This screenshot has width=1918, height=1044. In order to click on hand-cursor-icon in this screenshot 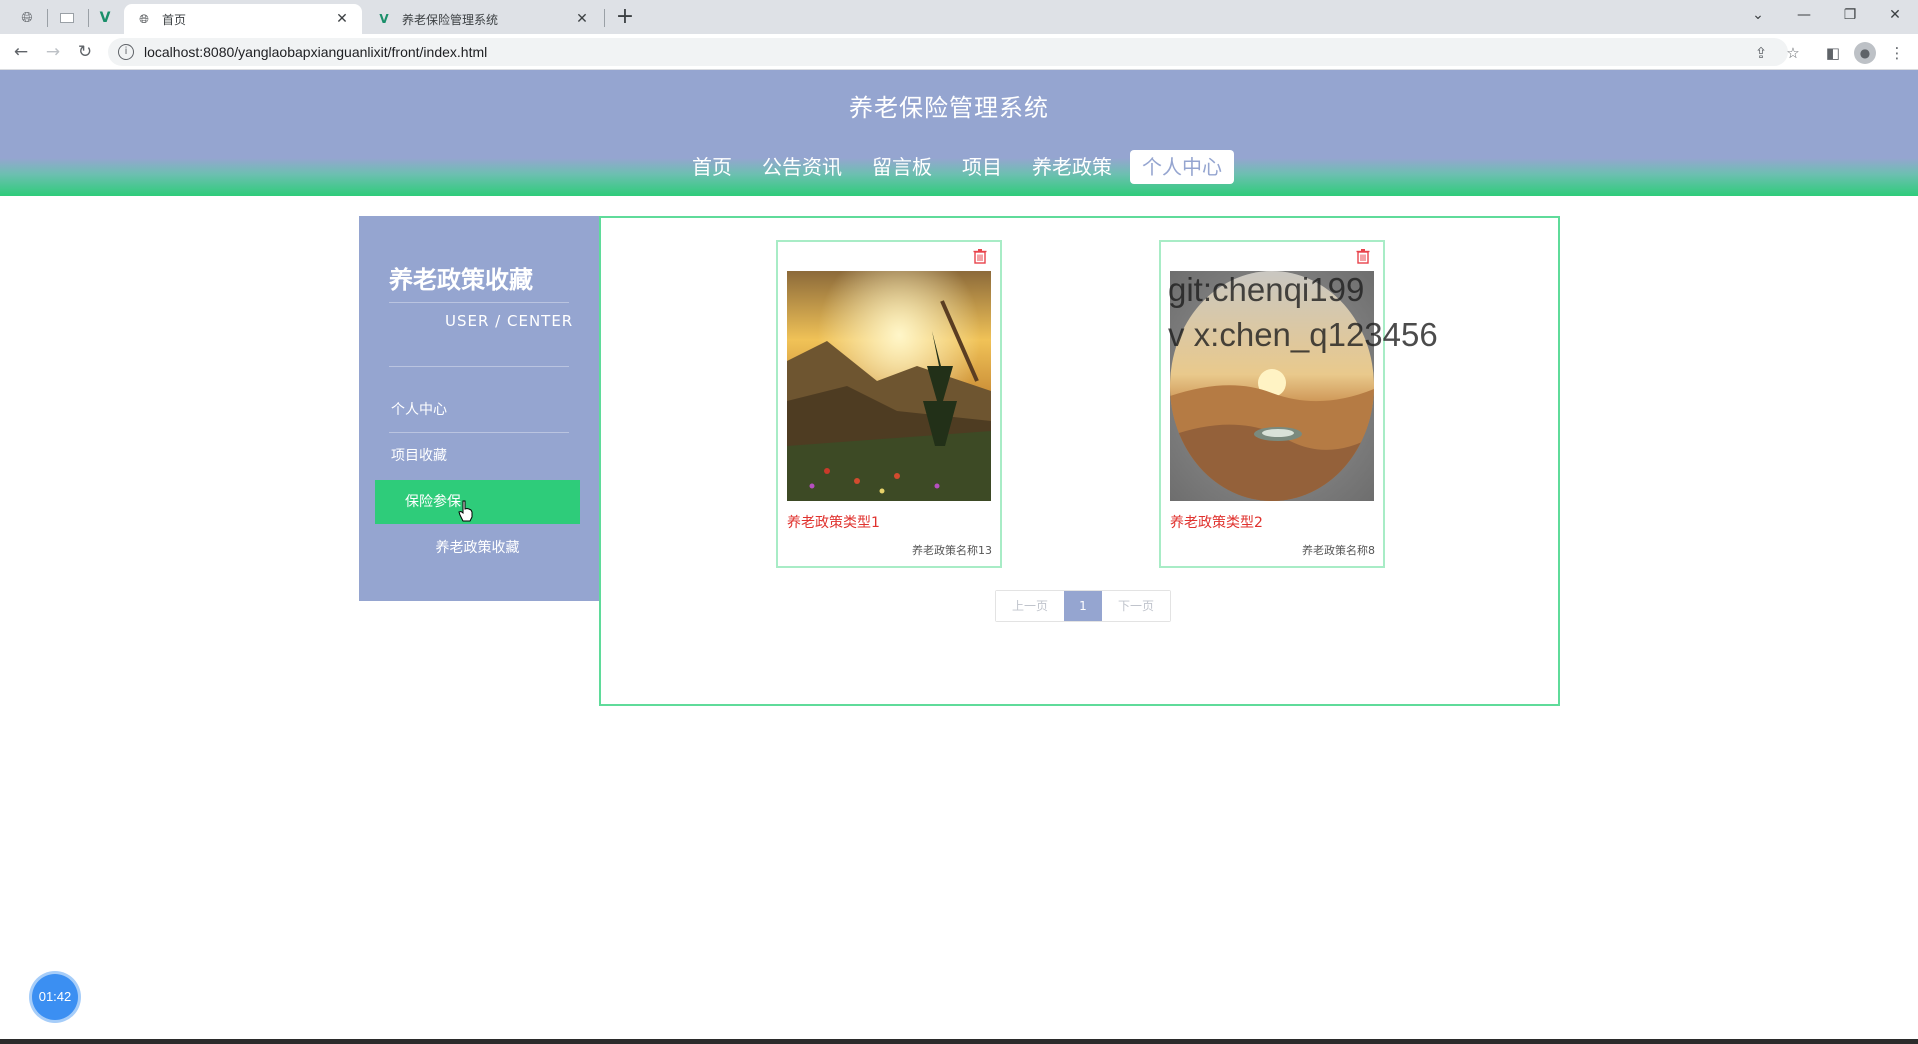, I will do `click(465, 511)`.